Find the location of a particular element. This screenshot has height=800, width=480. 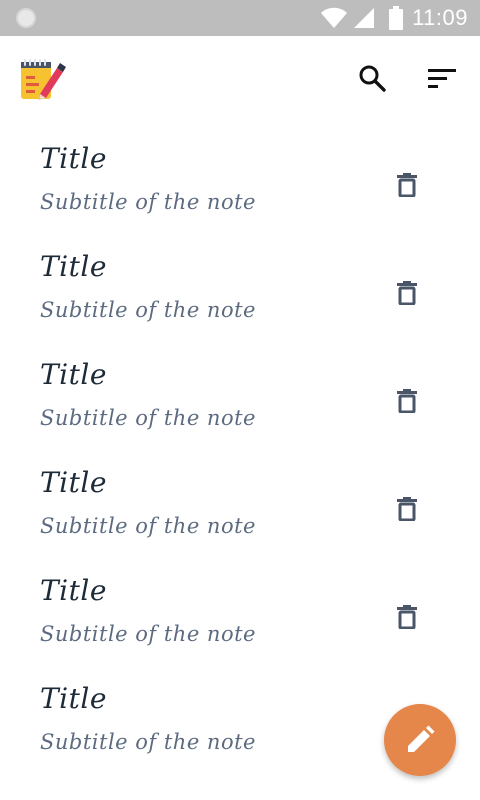

app-logo is located at coordinates (42, 80).